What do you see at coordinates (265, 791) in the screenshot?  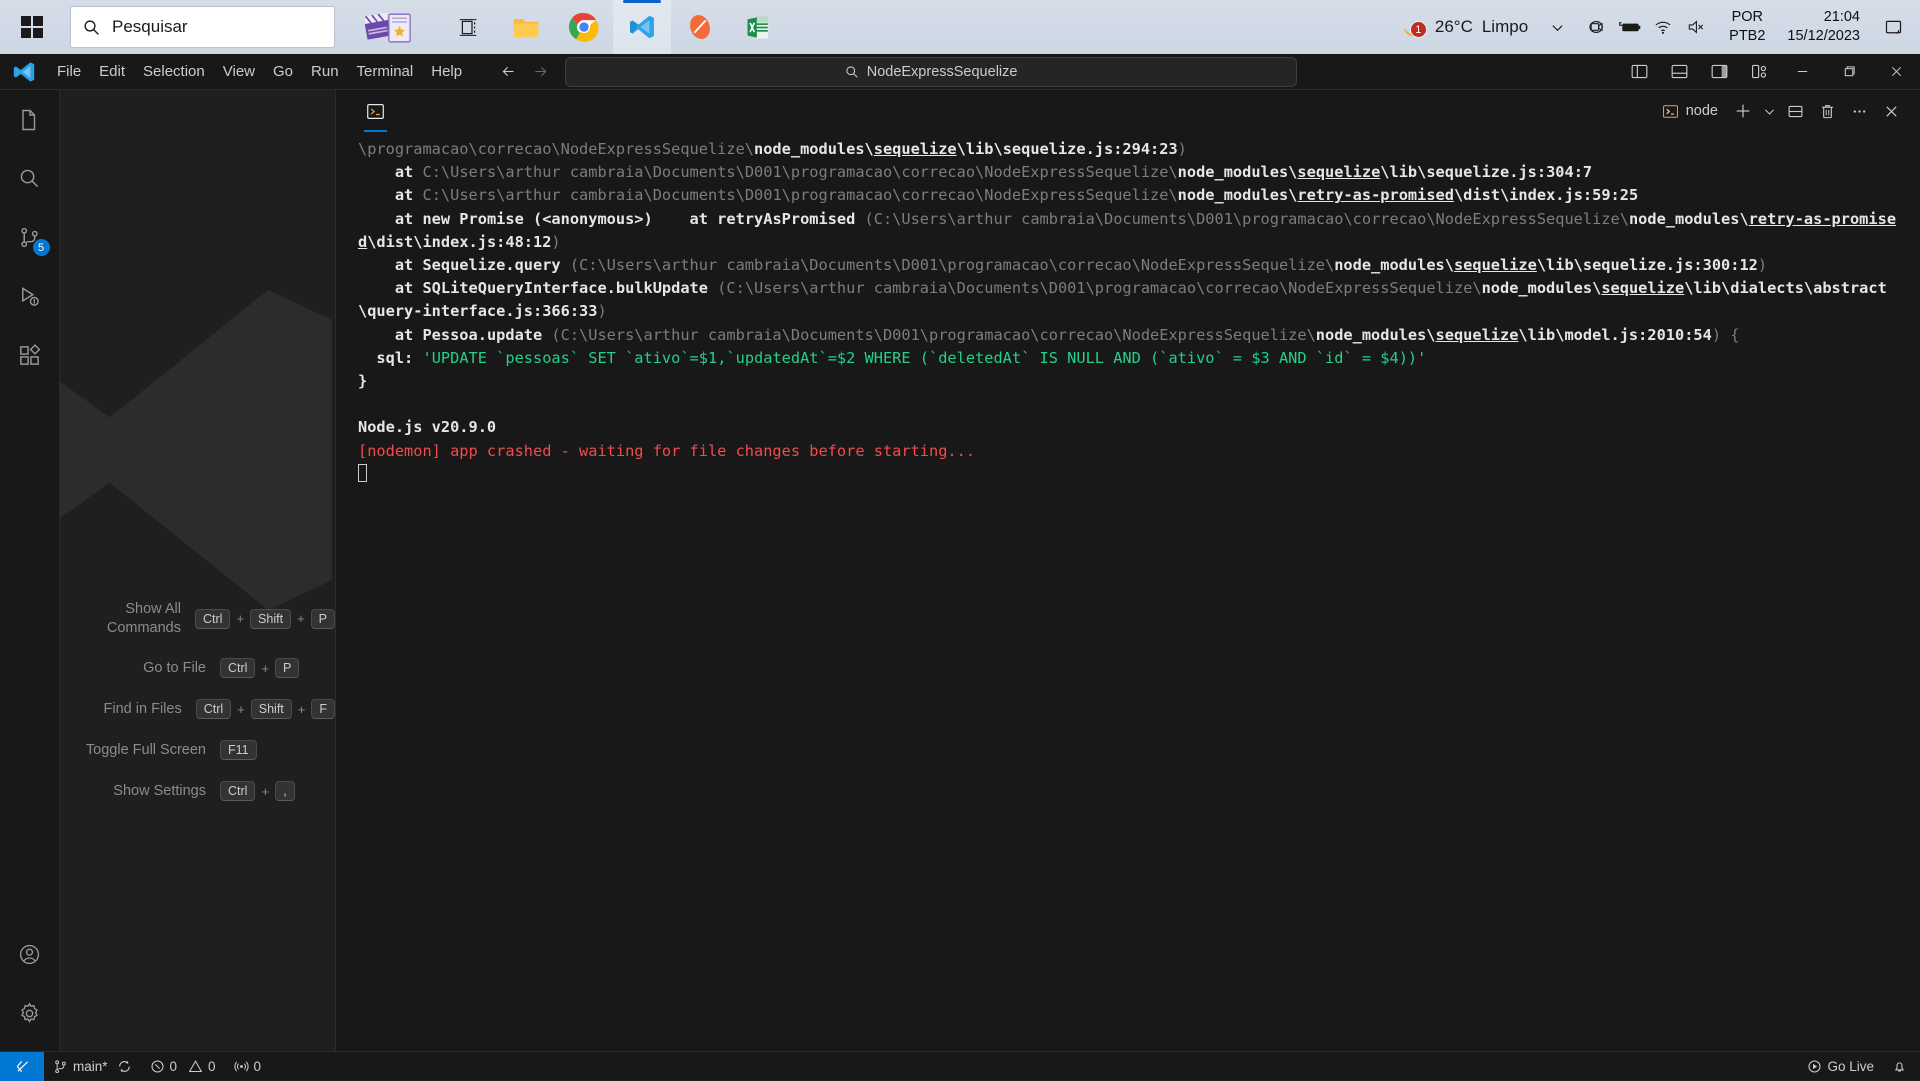 I see `key-plus: +` at bounding box center [265, 791].